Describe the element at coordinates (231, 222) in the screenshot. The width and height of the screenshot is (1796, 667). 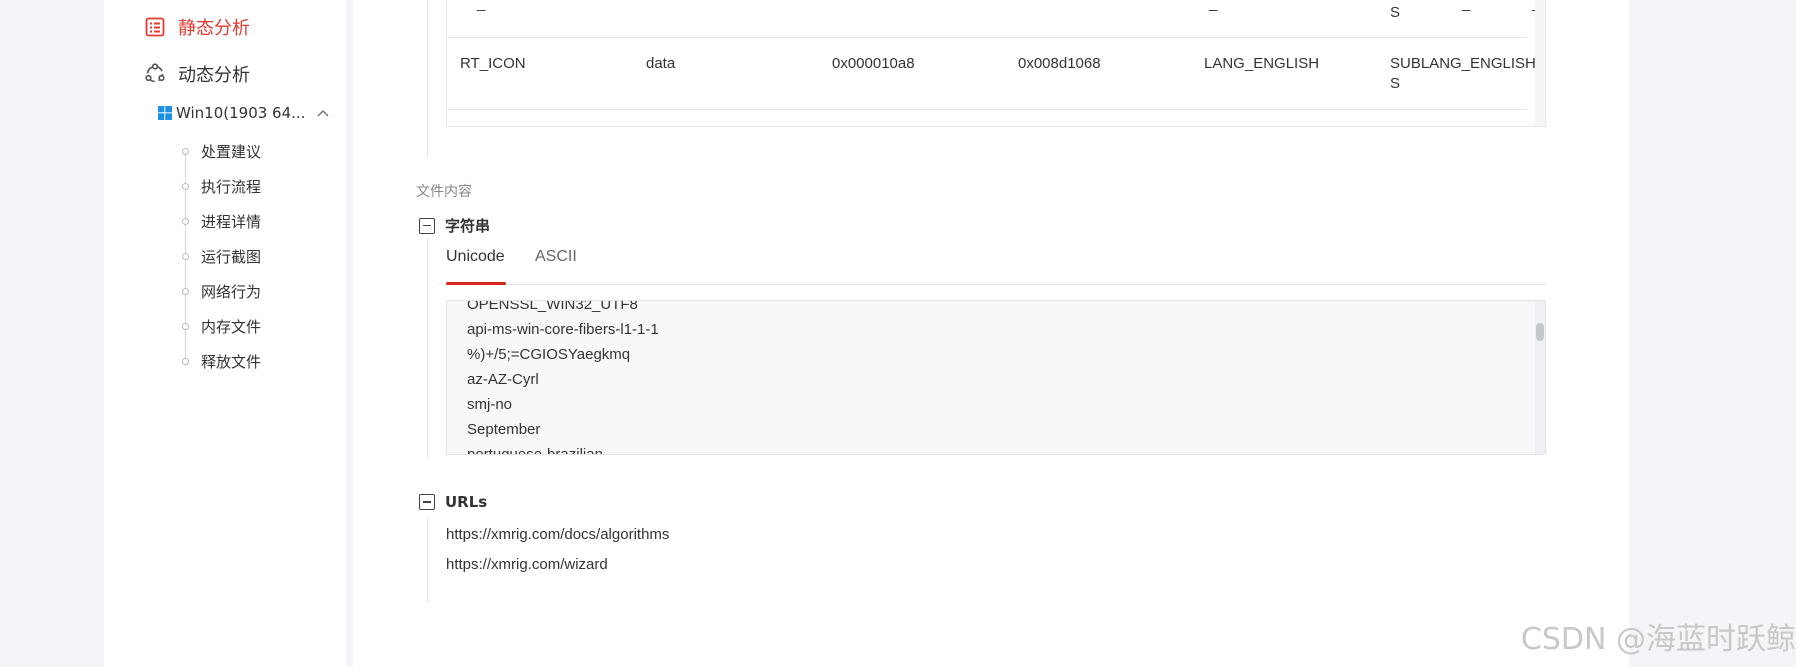
I see `sub-item-label: 进程详情` at that location.